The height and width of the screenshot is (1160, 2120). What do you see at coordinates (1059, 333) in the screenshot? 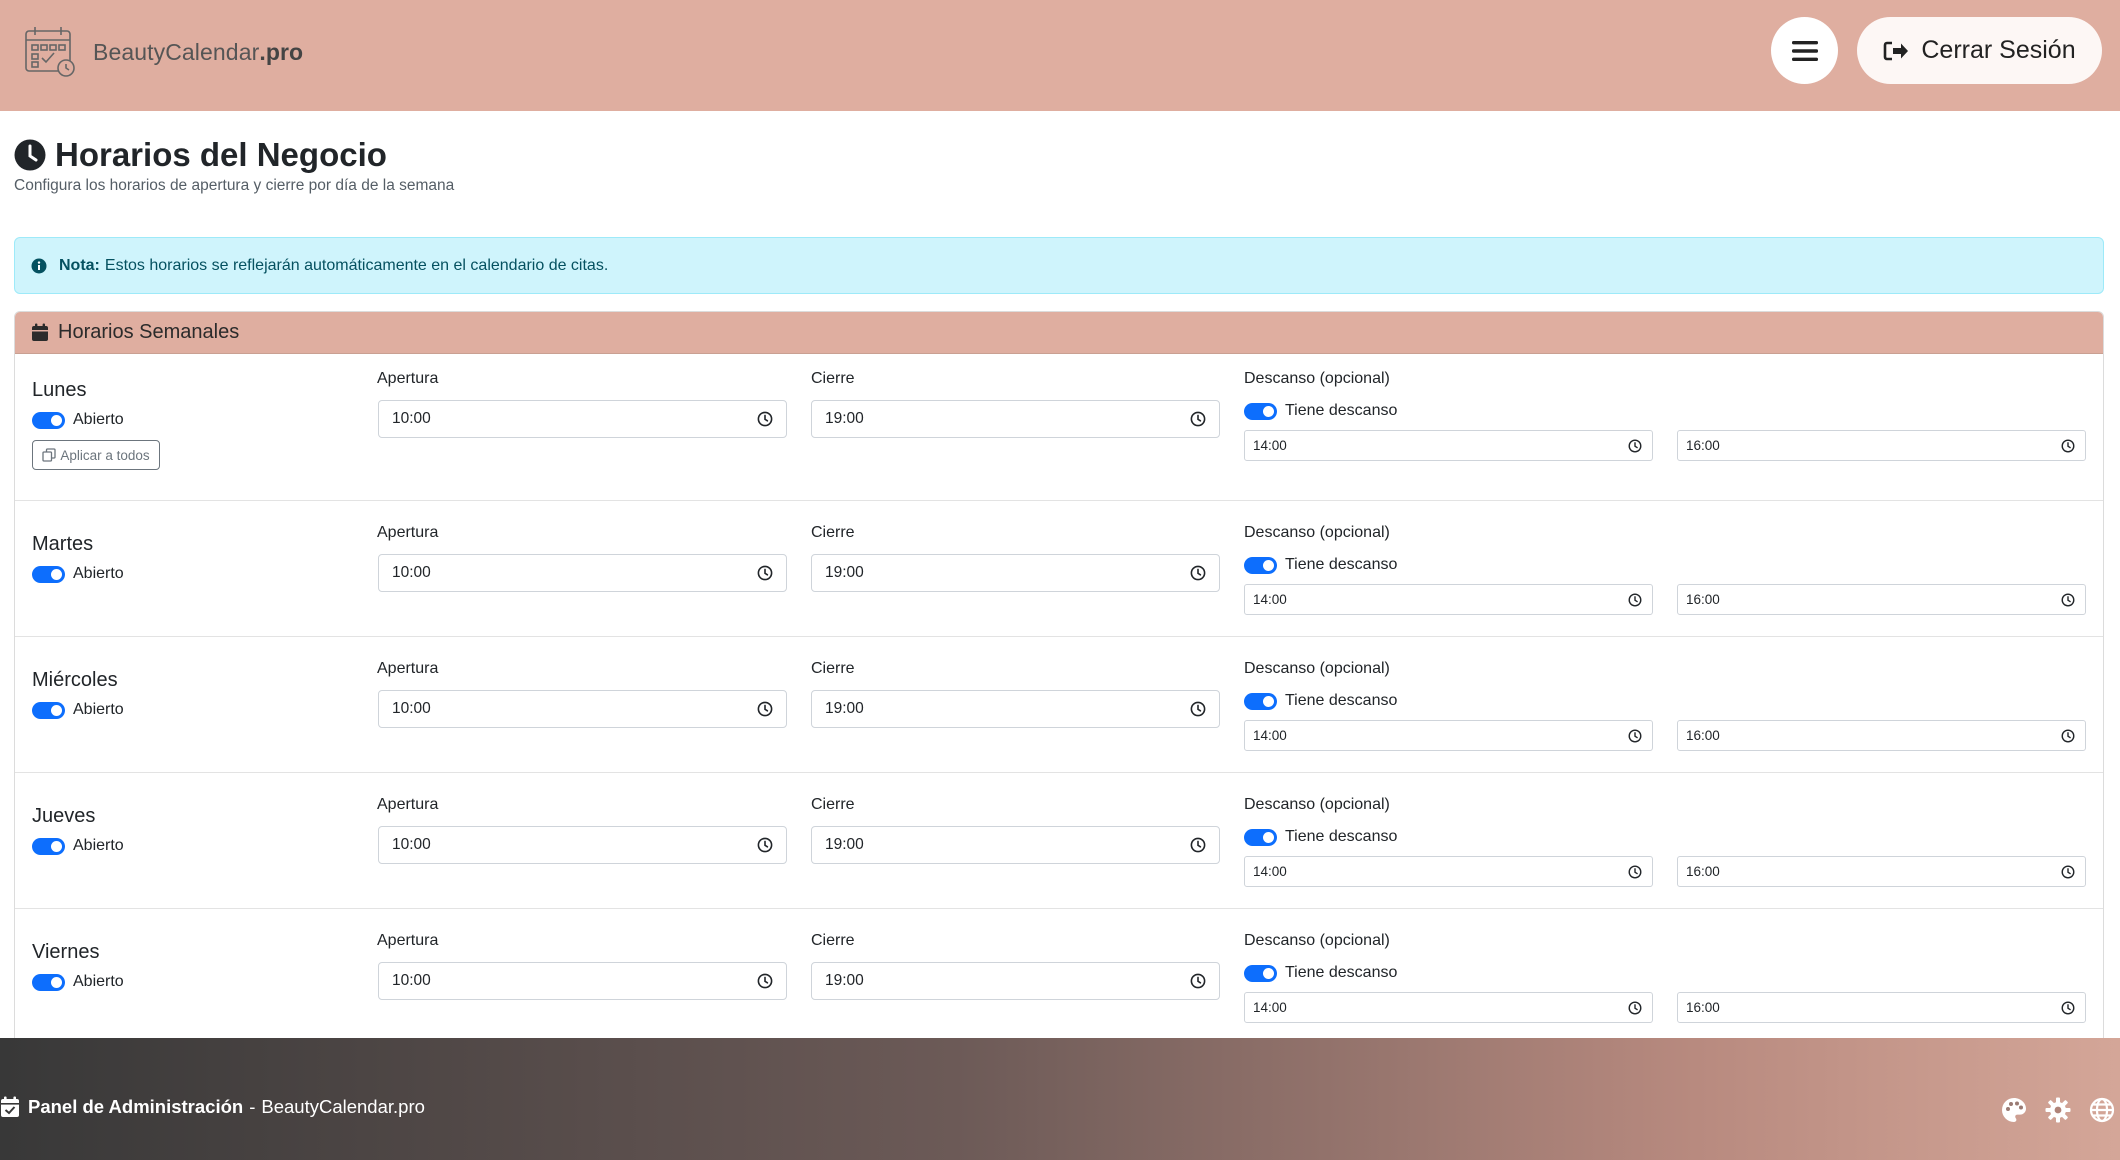
I see `card-header: Horarios Semanales` at bounding box center [1059, 333].